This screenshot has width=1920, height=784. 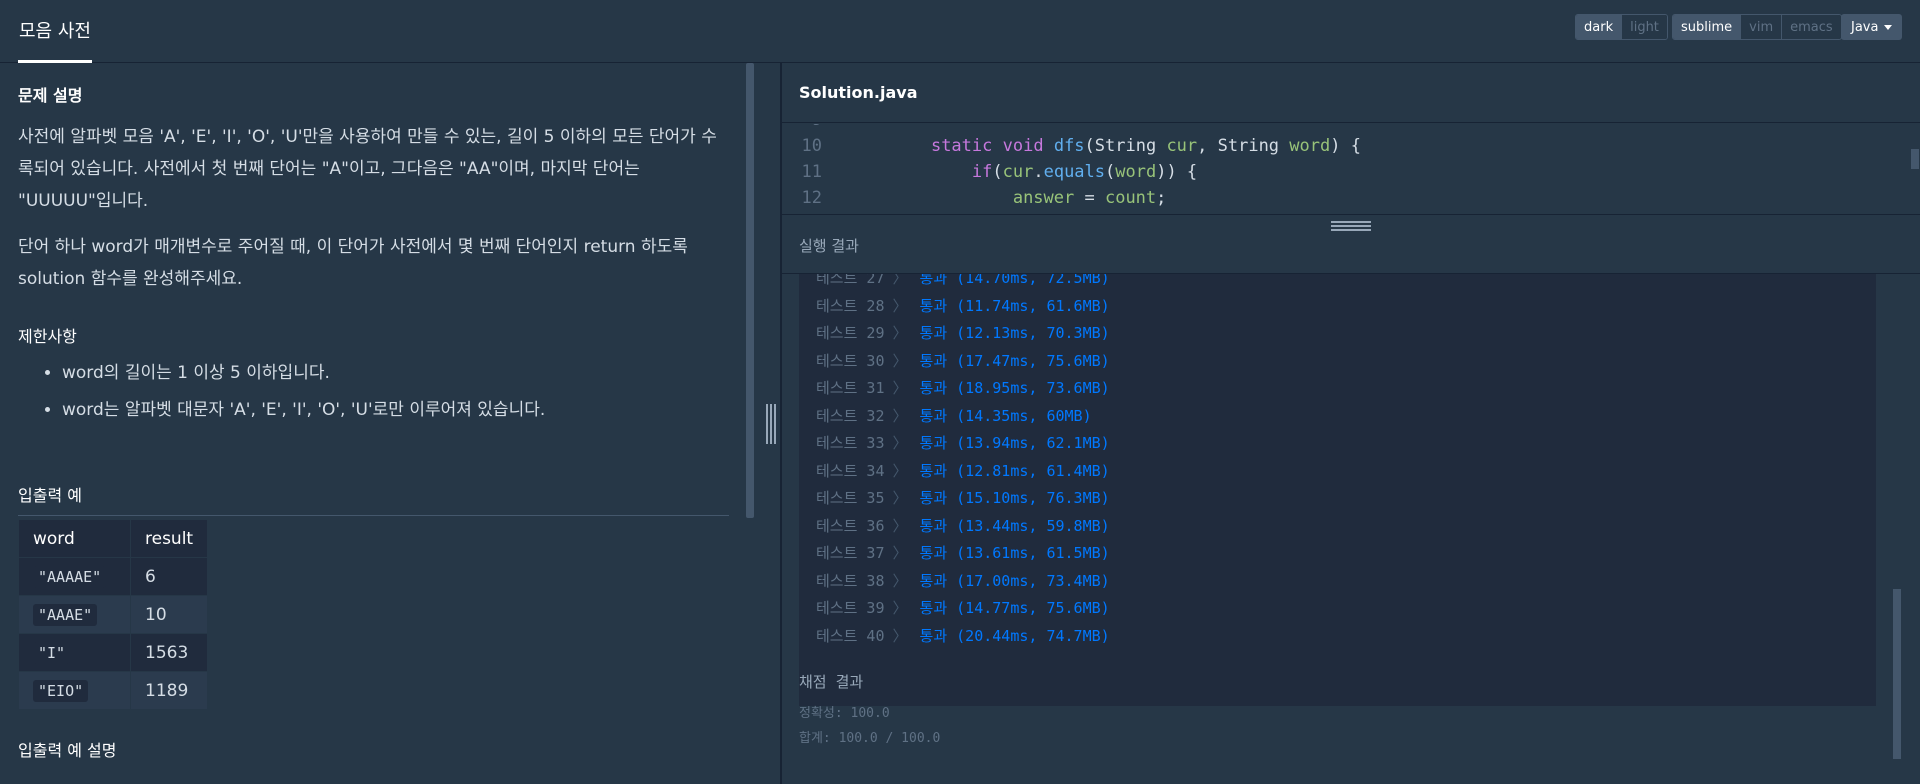 What do you see at coordinates (1346, 527) in the screenshot?
I see `test-result-row: 테스트 36 〉 통과 (13.44ms, 59.8MB)` at bounding box center [1346, 527].